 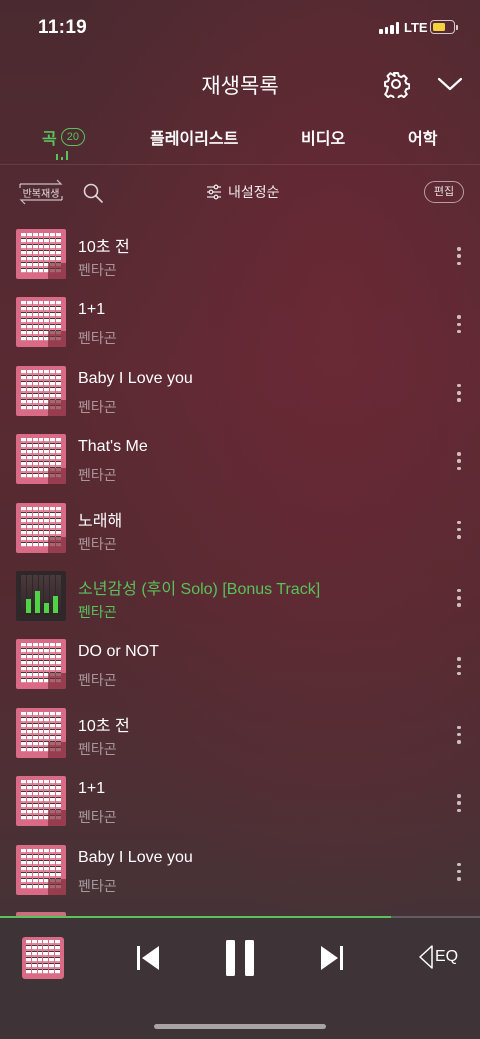 What do you see at coordinates (240, 1026) in the screenshot?
I see `home-indicator` at bounding box center [240, 1026].